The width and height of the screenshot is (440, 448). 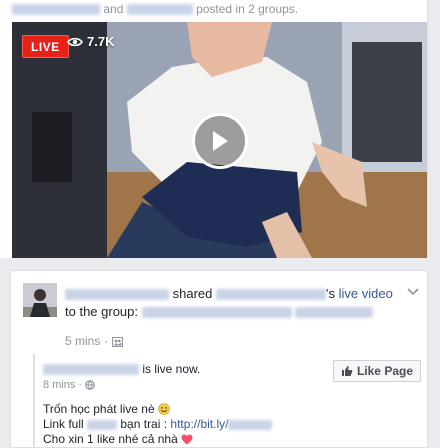 What do you see at coordinates (250, 424) in the screenshot?
I see `blurred-link-suffix` at bounding box center [250, 424].